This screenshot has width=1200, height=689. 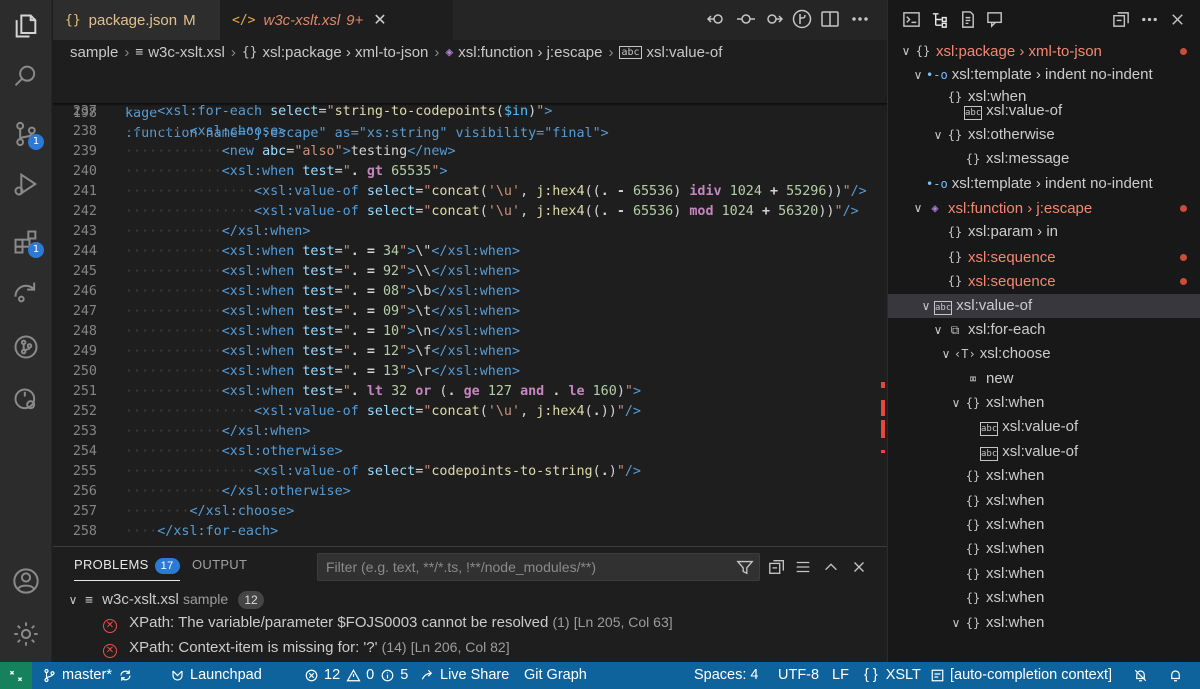 What do you see at coordinates (685, 52) in the screenshot?
I see `breadcrumb-value-of: xsl:value-of` at bounding box center [685, 52].